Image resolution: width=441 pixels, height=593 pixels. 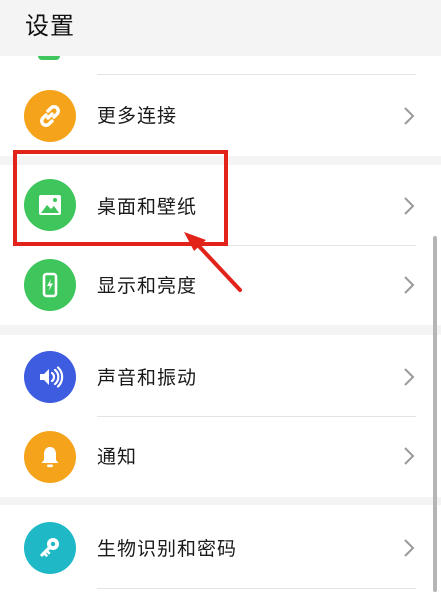 What do you see at coordinates (50, 377) in the screenshot?
I see `speaker-icon` at bounding box center [50, 377].